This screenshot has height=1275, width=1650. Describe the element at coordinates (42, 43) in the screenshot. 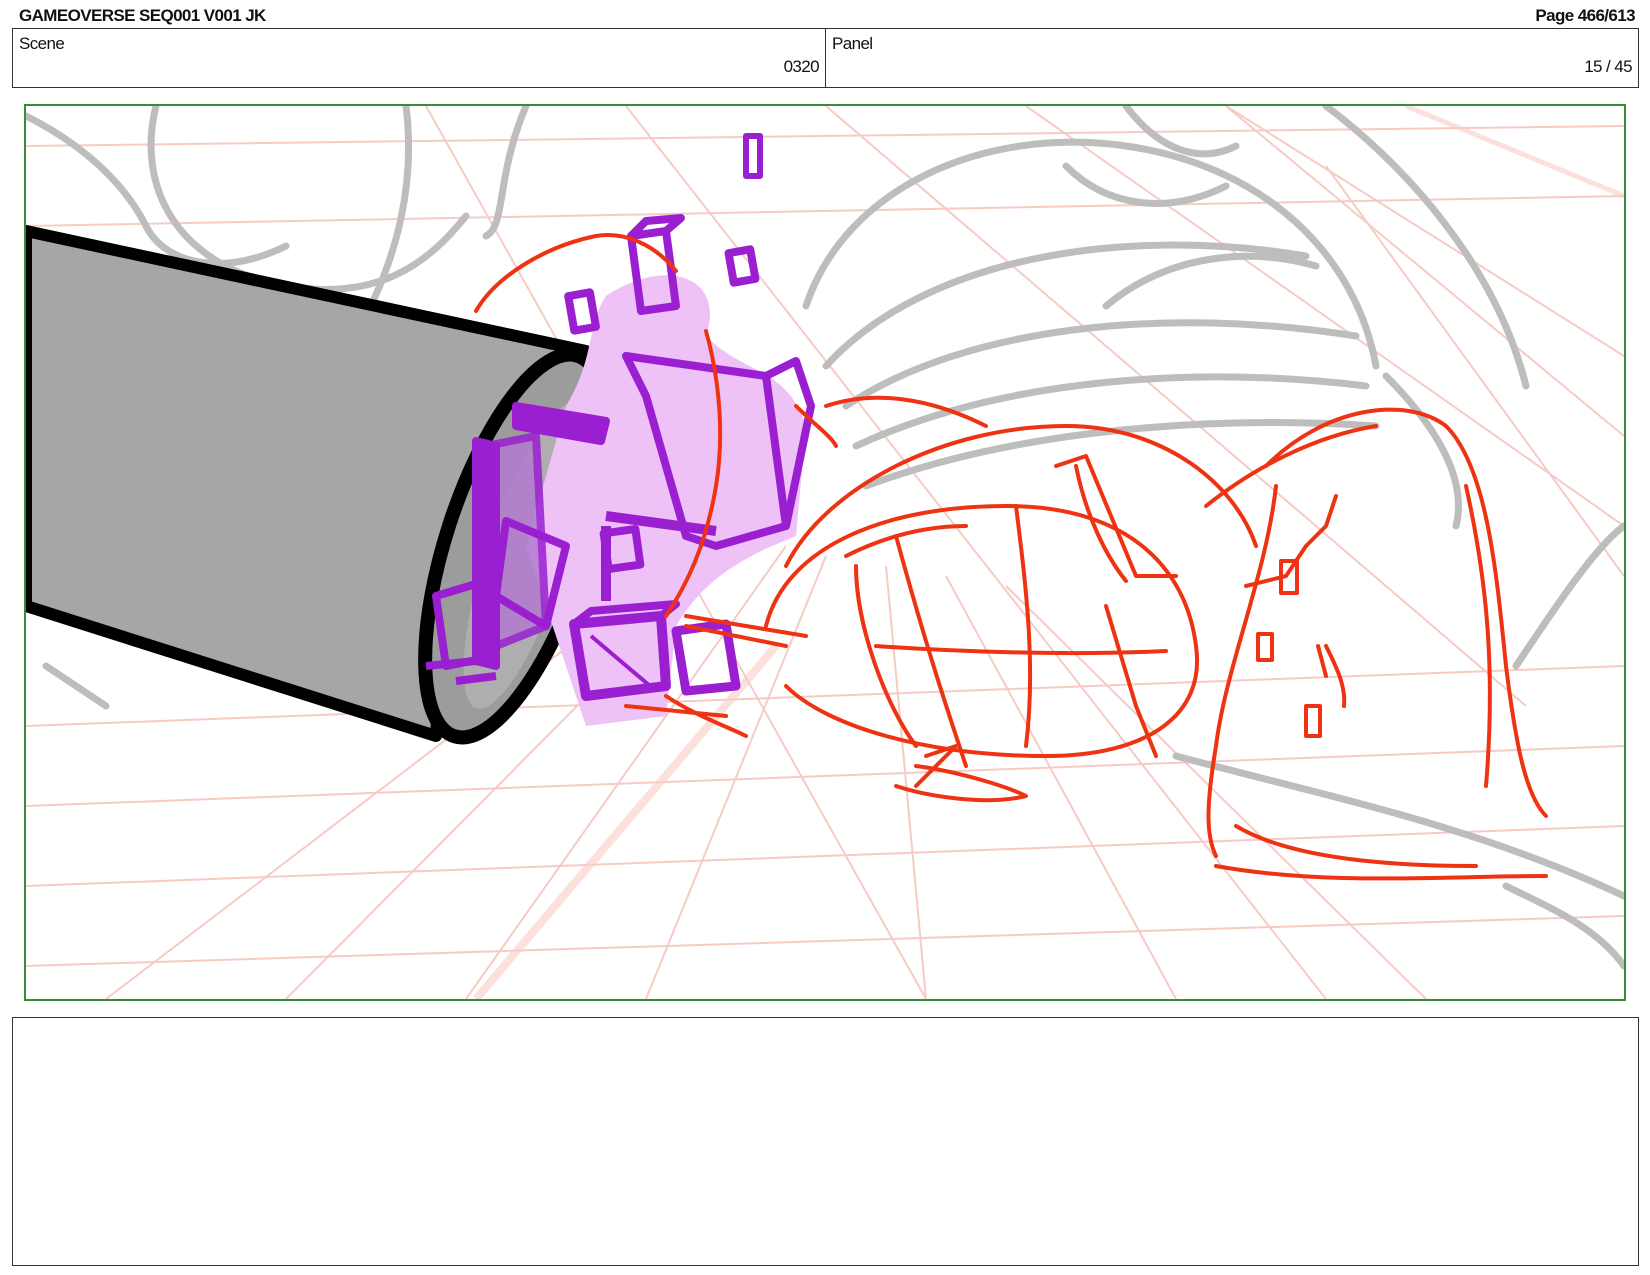

I see `scene-label: Scene` at that location.